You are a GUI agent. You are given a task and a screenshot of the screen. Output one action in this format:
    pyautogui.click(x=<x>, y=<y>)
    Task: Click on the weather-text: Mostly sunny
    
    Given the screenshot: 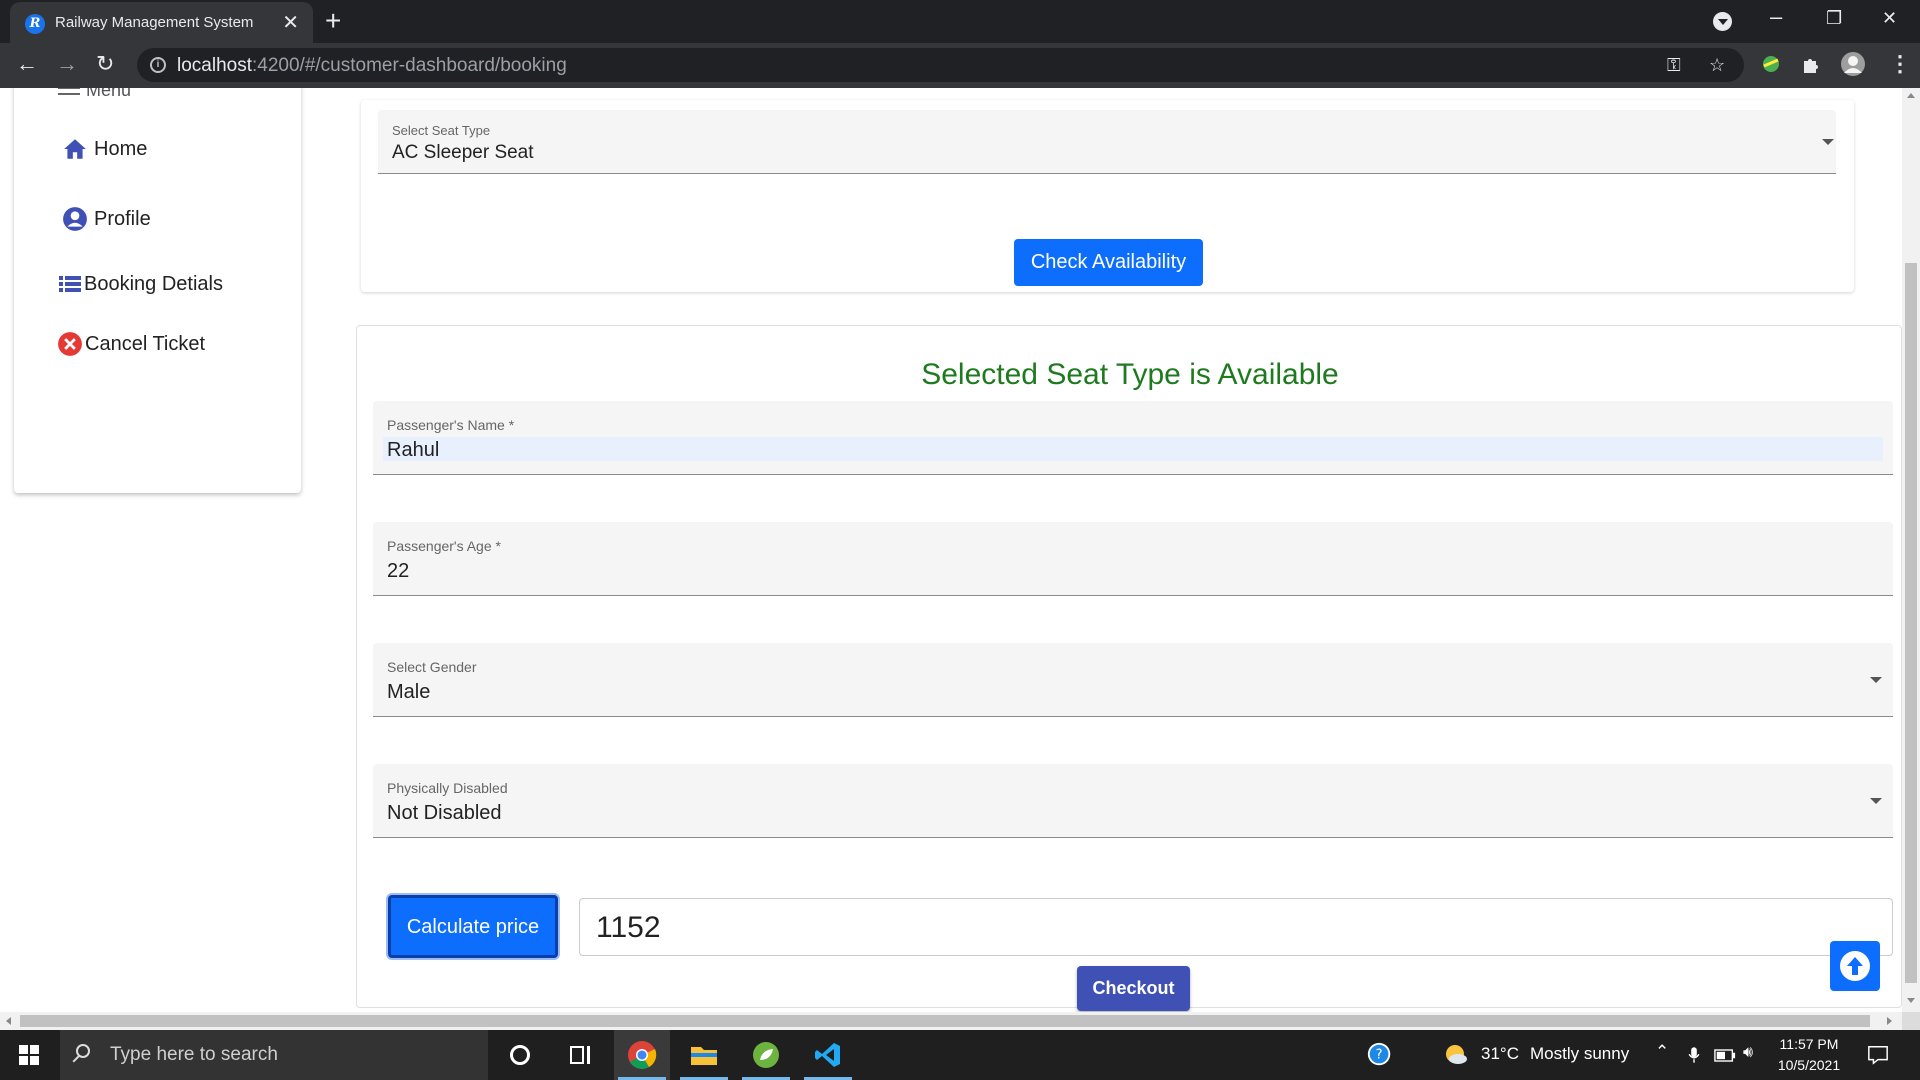 What is the action you would take?
    pyautogui.click(x=1579, y=1054)
    